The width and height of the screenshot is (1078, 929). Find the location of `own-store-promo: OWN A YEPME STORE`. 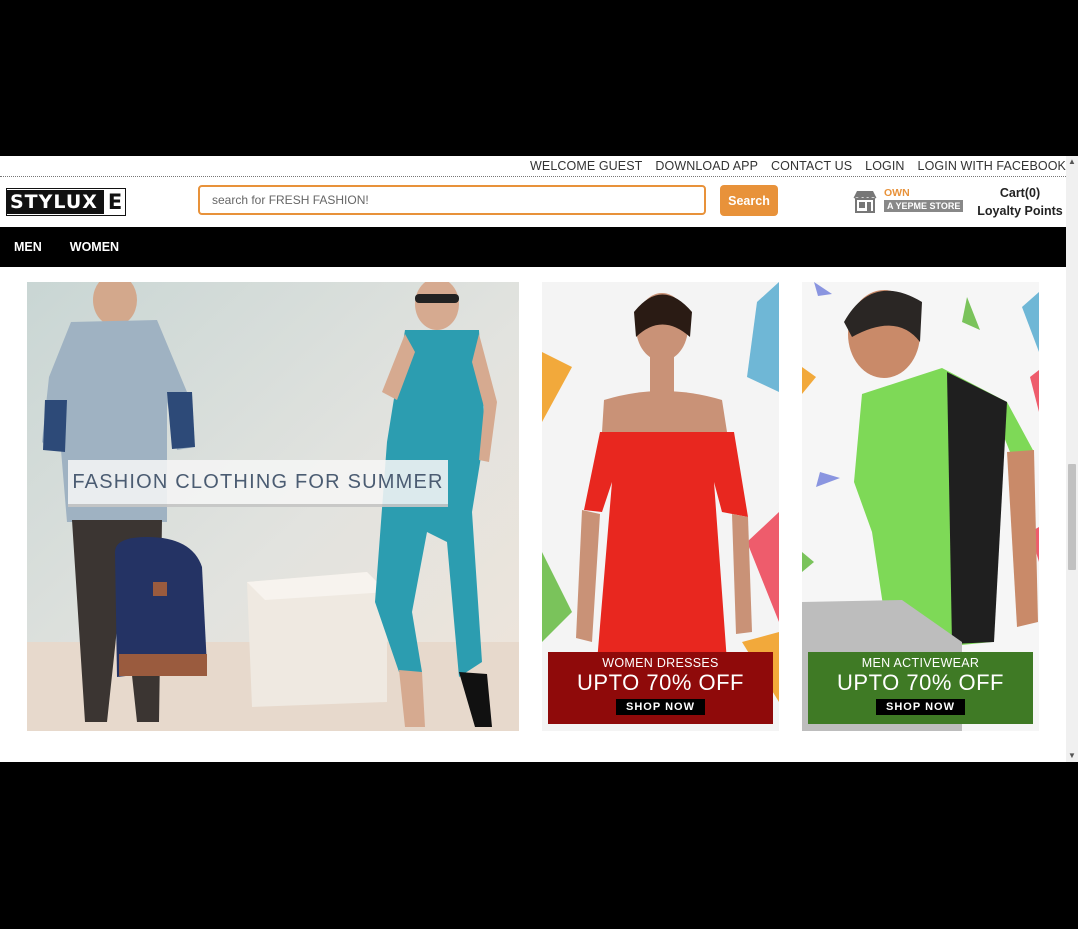

own-store-promo: OWN A YEPME STORE is located at coordinates (924, 199).